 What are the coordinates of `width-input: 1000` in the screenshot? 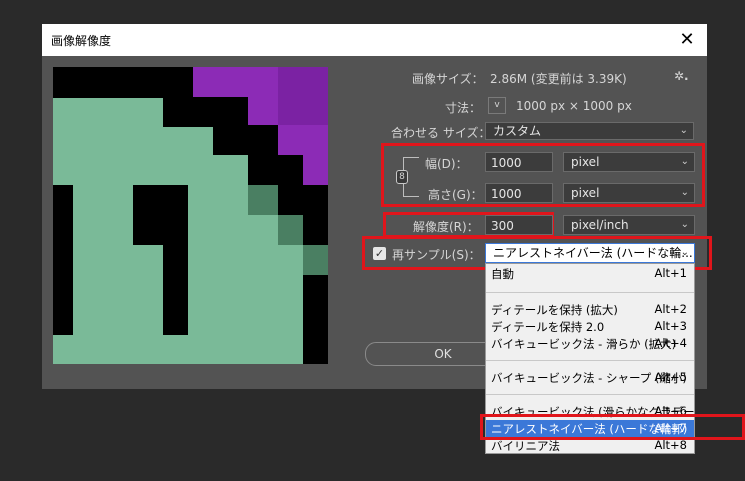 It's located at (519, 162).